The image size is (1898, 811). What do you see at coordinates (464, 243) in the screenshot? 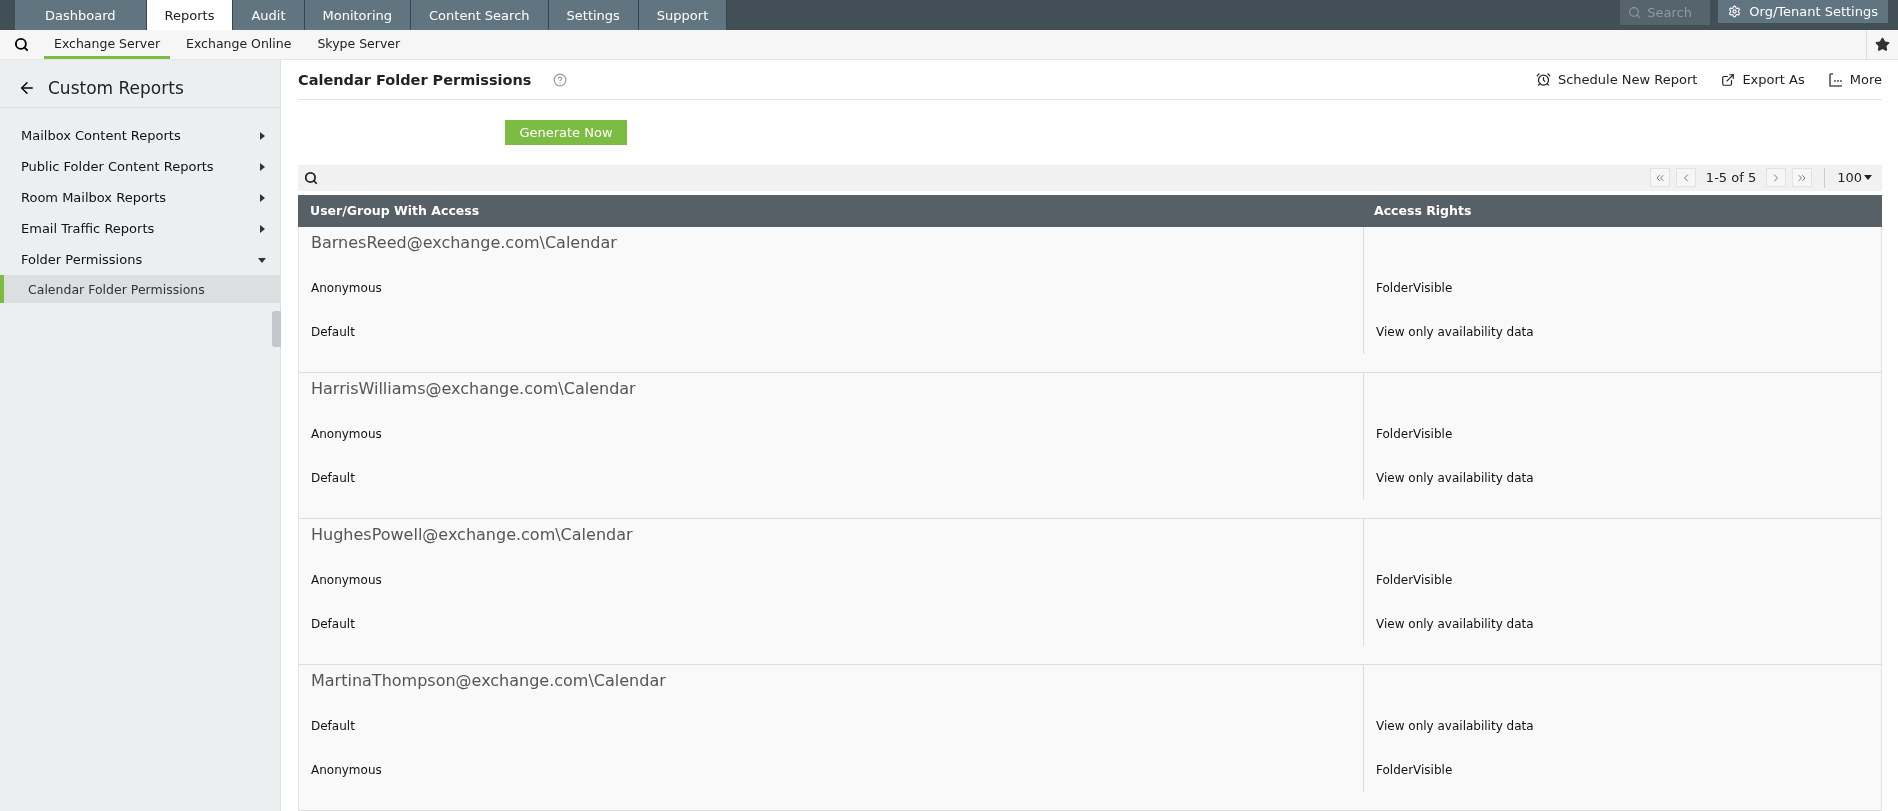
I see `folder-path: BarnesReed@exchange.com\Calendar` at bounding box center [464, 243].